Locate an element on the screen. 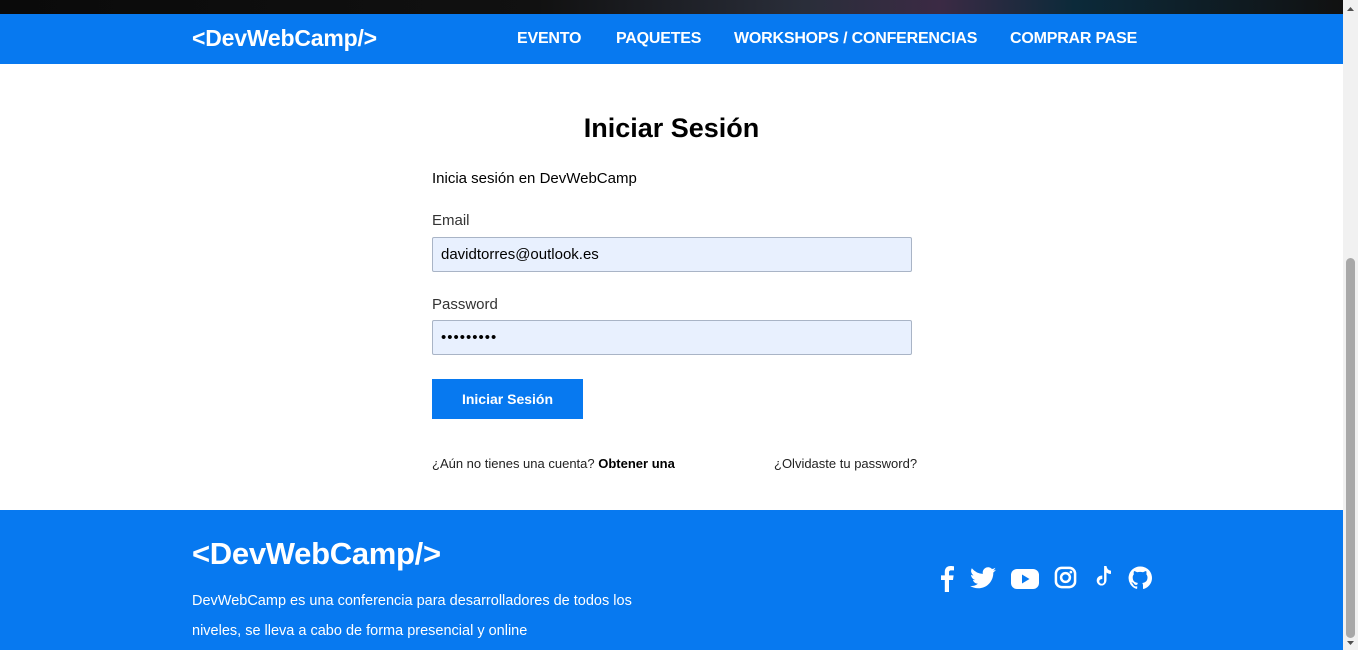  tiktok-icon is located at coordinates (1102, 580).